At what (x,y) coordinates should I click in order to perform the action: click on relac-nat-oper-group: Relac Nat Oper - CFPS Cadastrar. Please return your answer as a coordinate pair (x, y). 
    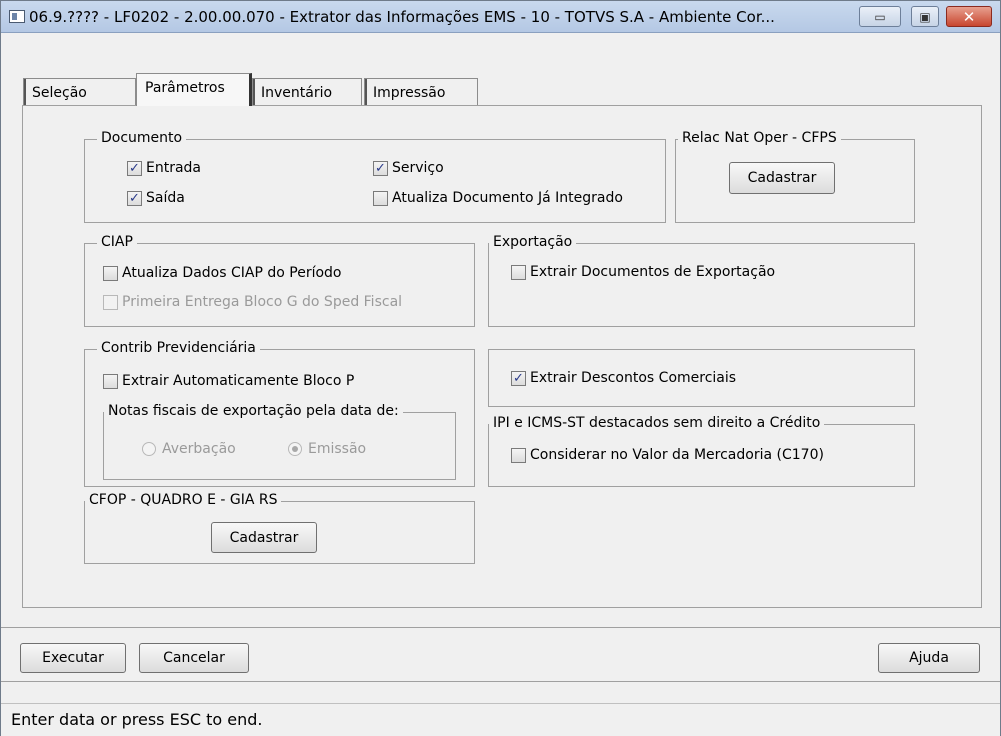
    Looking at the image, I should click on (795, 176).